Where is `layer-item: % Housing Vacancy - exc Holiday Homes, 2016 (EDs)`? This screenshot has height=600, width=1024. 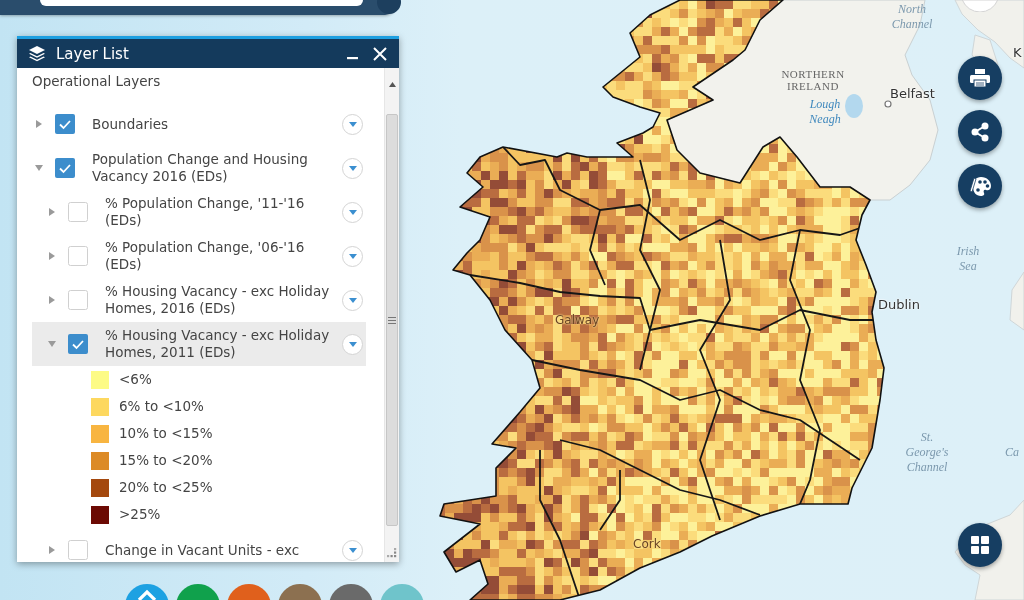
layer-item: % Housing Vacancy - exc Holiday Homes, 2016 (EDs) is located at coordinates (199, 300).